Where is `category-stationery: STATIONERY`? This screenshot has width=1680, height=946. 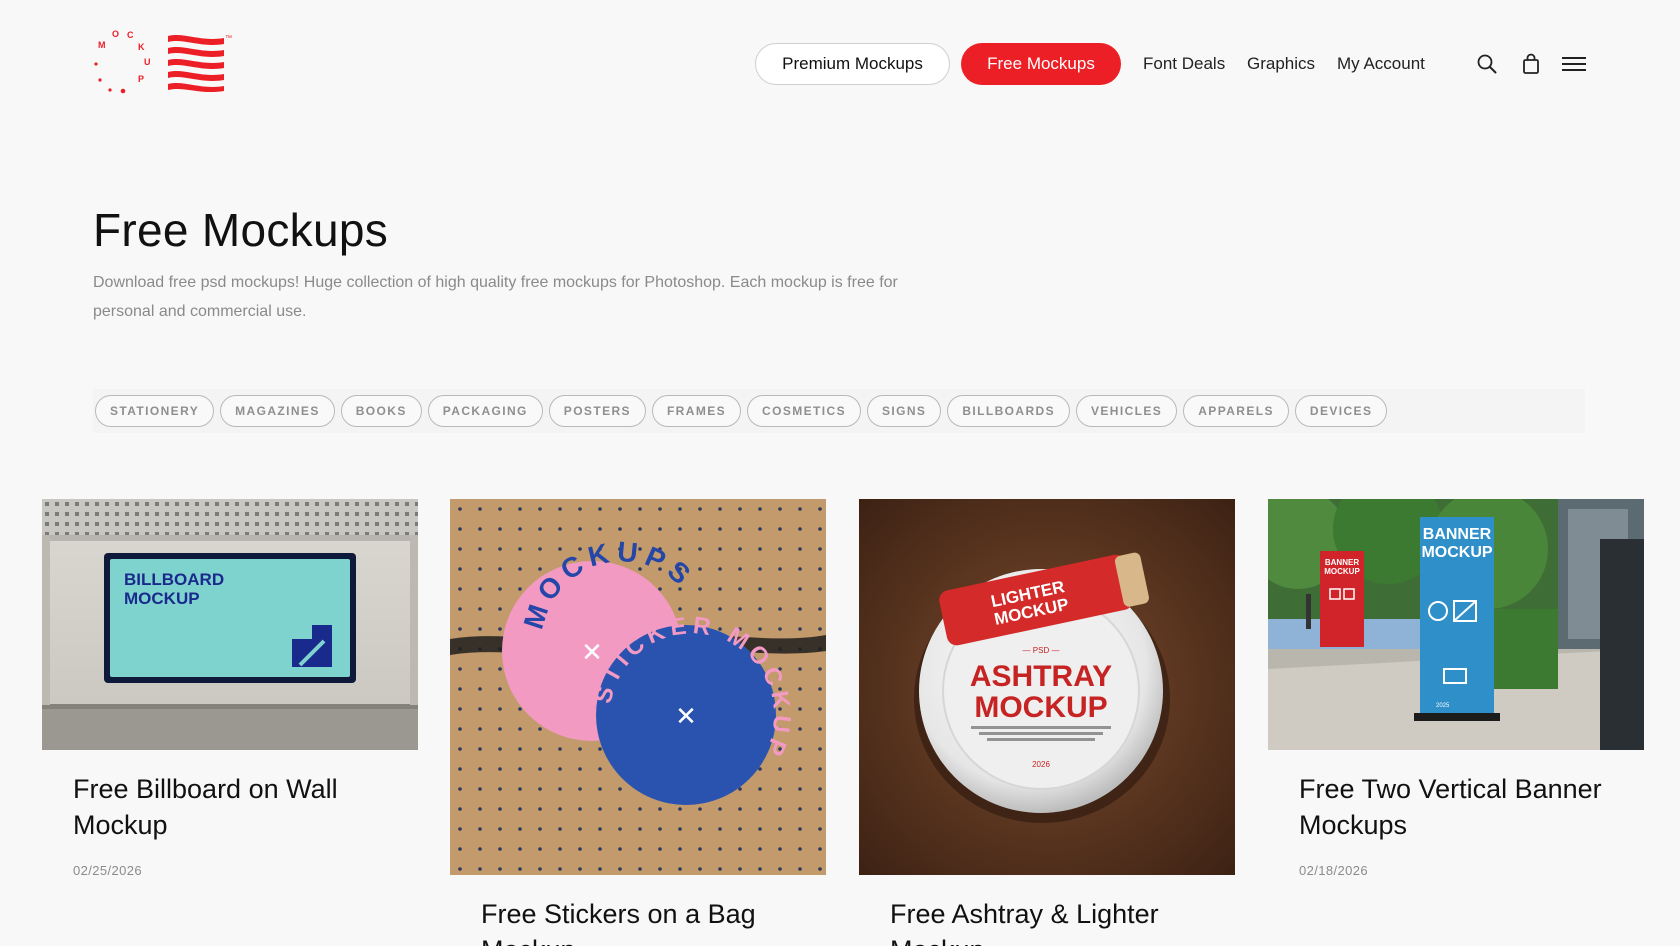
category-stationery: STATIONERY is located at coordinates (155, 411).